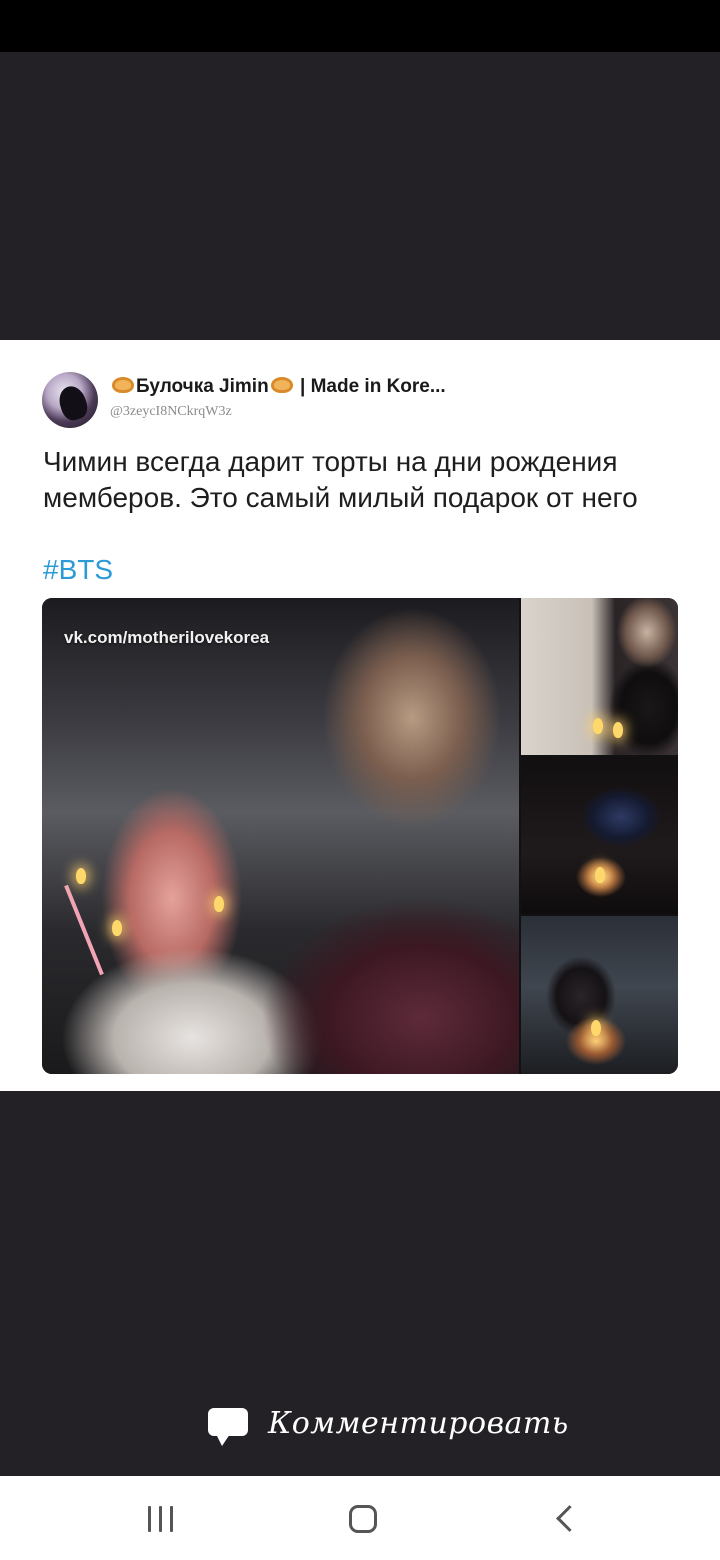 Image resolution: width=720 pixels, height=1560 pixels. I want to click on comment-label: Комментировать, so click(418, 1423).